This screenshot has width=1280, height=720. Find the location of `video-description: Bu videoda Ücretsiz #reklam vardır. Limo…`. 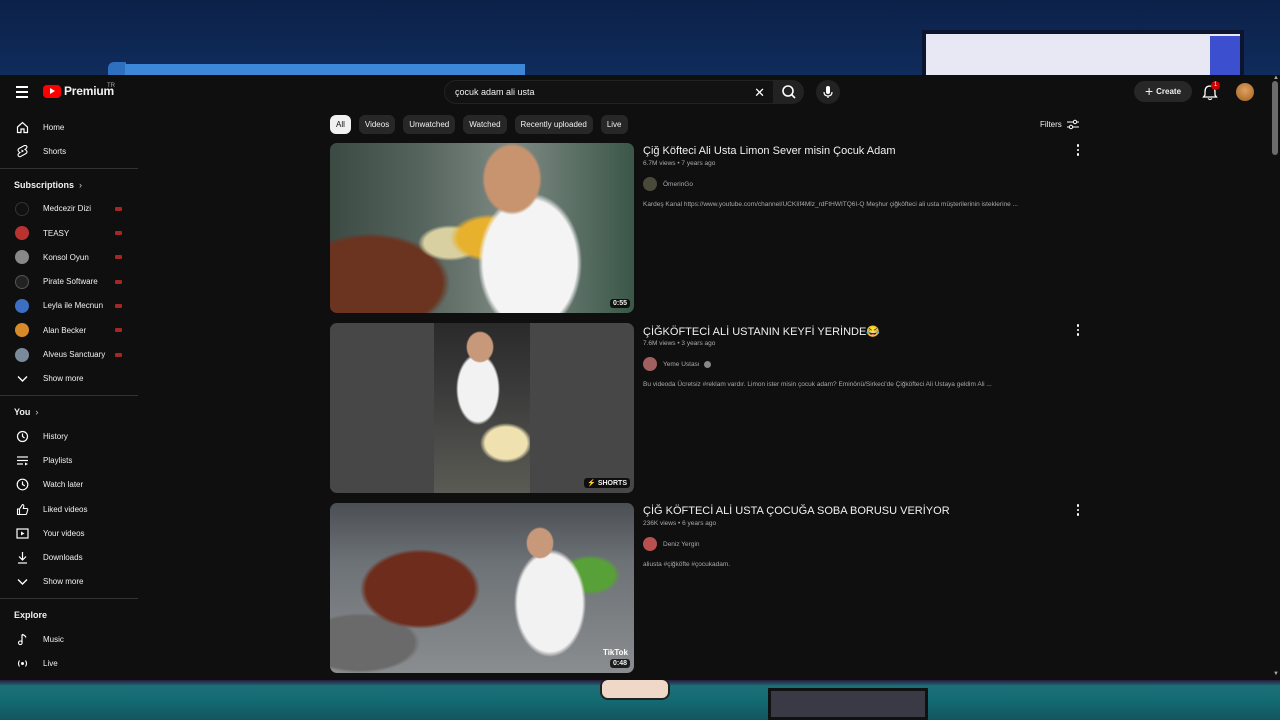

video-description: Bu videoda Ücretsiz #reklam vardır. Limo… is located at coordinates (817, 384).